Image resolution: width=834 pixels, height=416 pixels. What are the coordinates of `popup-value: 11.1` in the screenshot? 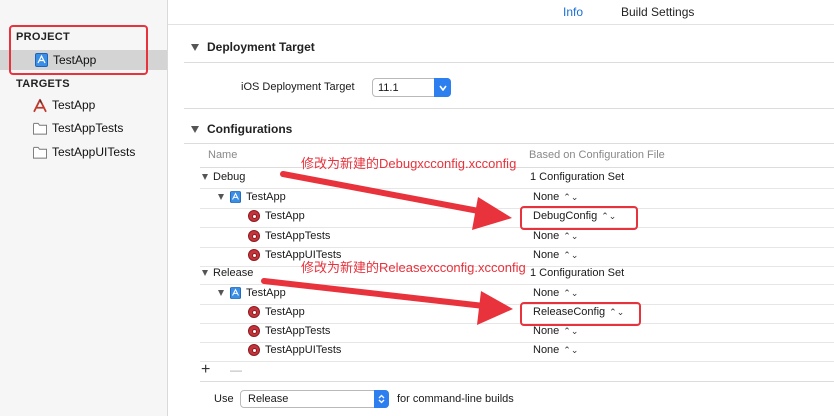 It's located at (388, 88).